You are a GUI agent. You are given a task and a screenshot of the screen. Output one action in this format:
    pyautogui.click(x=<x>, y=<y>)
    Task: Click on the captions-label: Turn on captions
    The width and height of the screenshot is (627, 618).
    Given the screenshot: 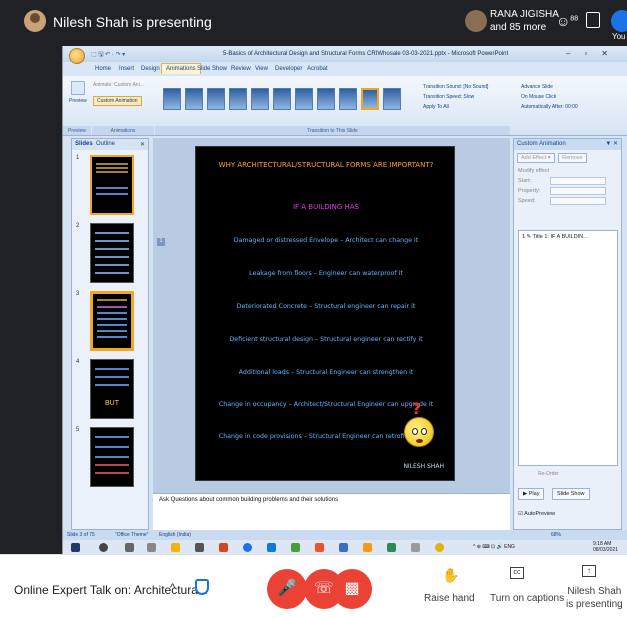 What is the action you would take?
    pyautogui.click(x=527, y=598)
    